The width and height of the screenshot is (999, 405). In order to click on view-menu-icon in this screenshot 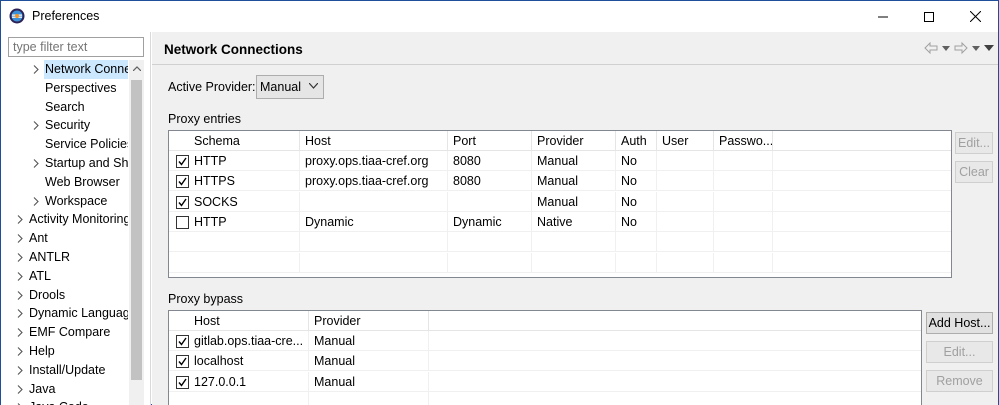, I will do `click(989, 48)`.